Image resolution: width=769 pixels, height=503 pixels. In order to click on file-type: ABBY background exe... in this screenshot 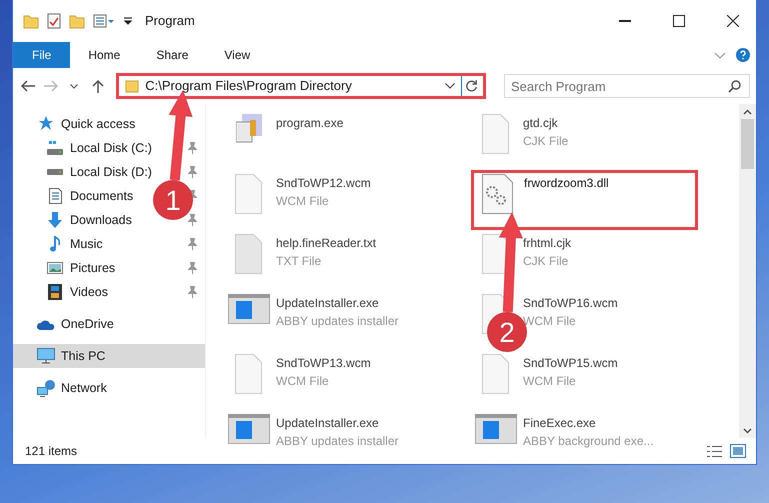, I will do `click(588, 441)`.